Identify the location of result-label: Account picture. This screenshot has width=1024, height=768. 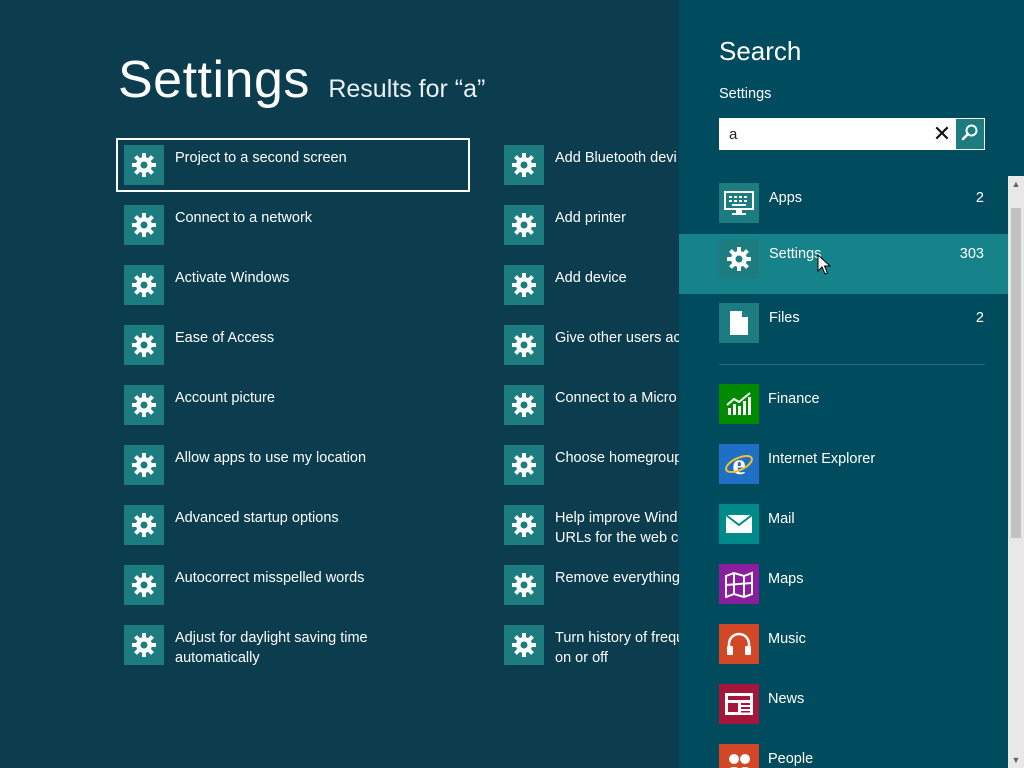
(225, 398).